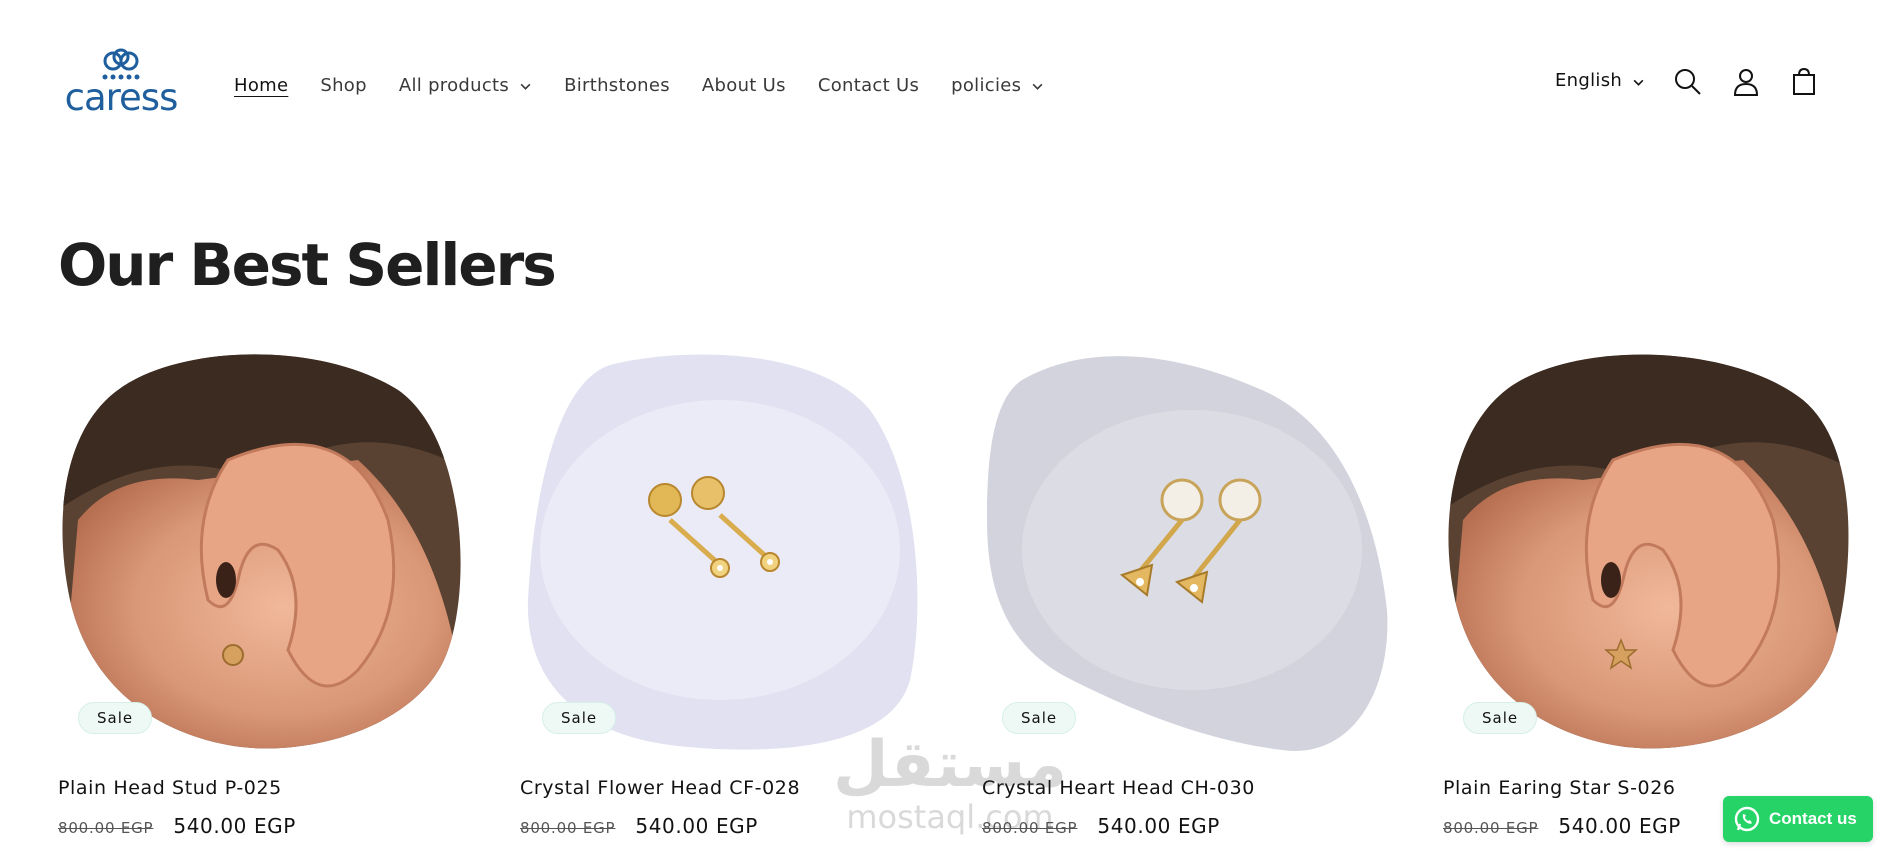 Image resolution: width=1895 pixels, height=857 pixels. What do you see at coordinates (1688, 82) in the screenshot?
I see `search-icon` at bounding box center [1688, 82].